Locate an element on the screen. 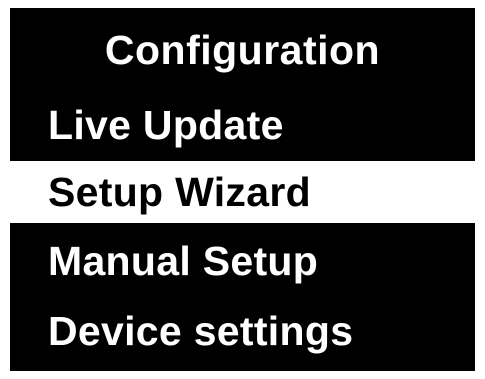 This screenshot has height=379, width=485. menu-title: Configuration is located at coordinates (242, 50).